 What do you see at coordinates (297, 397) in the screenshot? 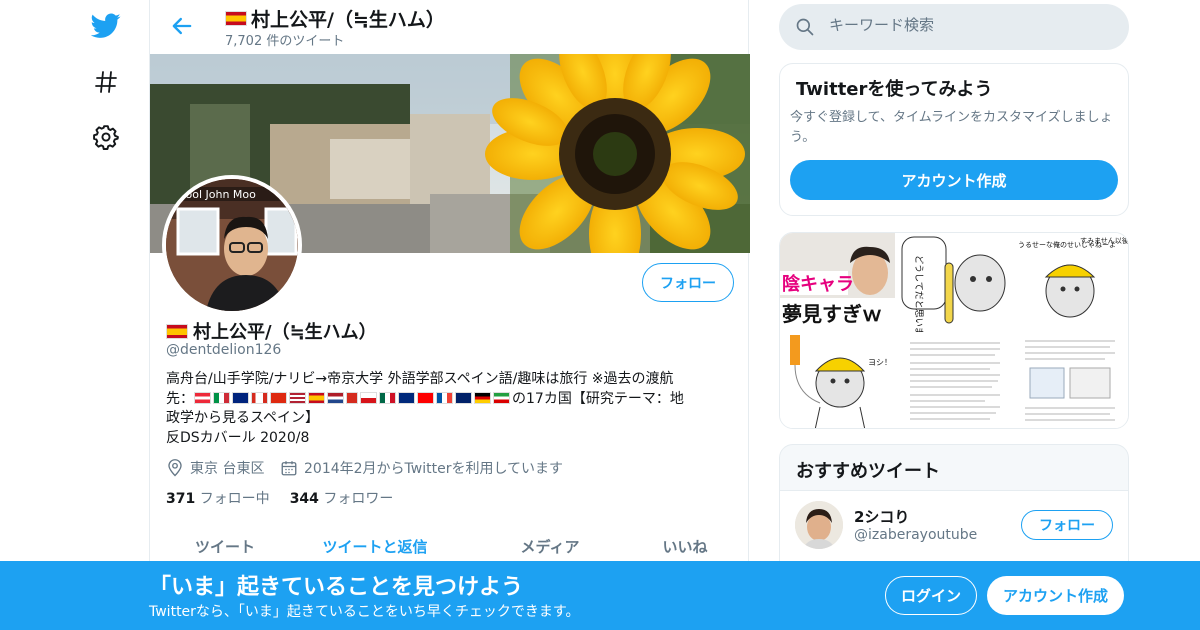
I see `usa-flag-icon` at bounding box center [297, 397].